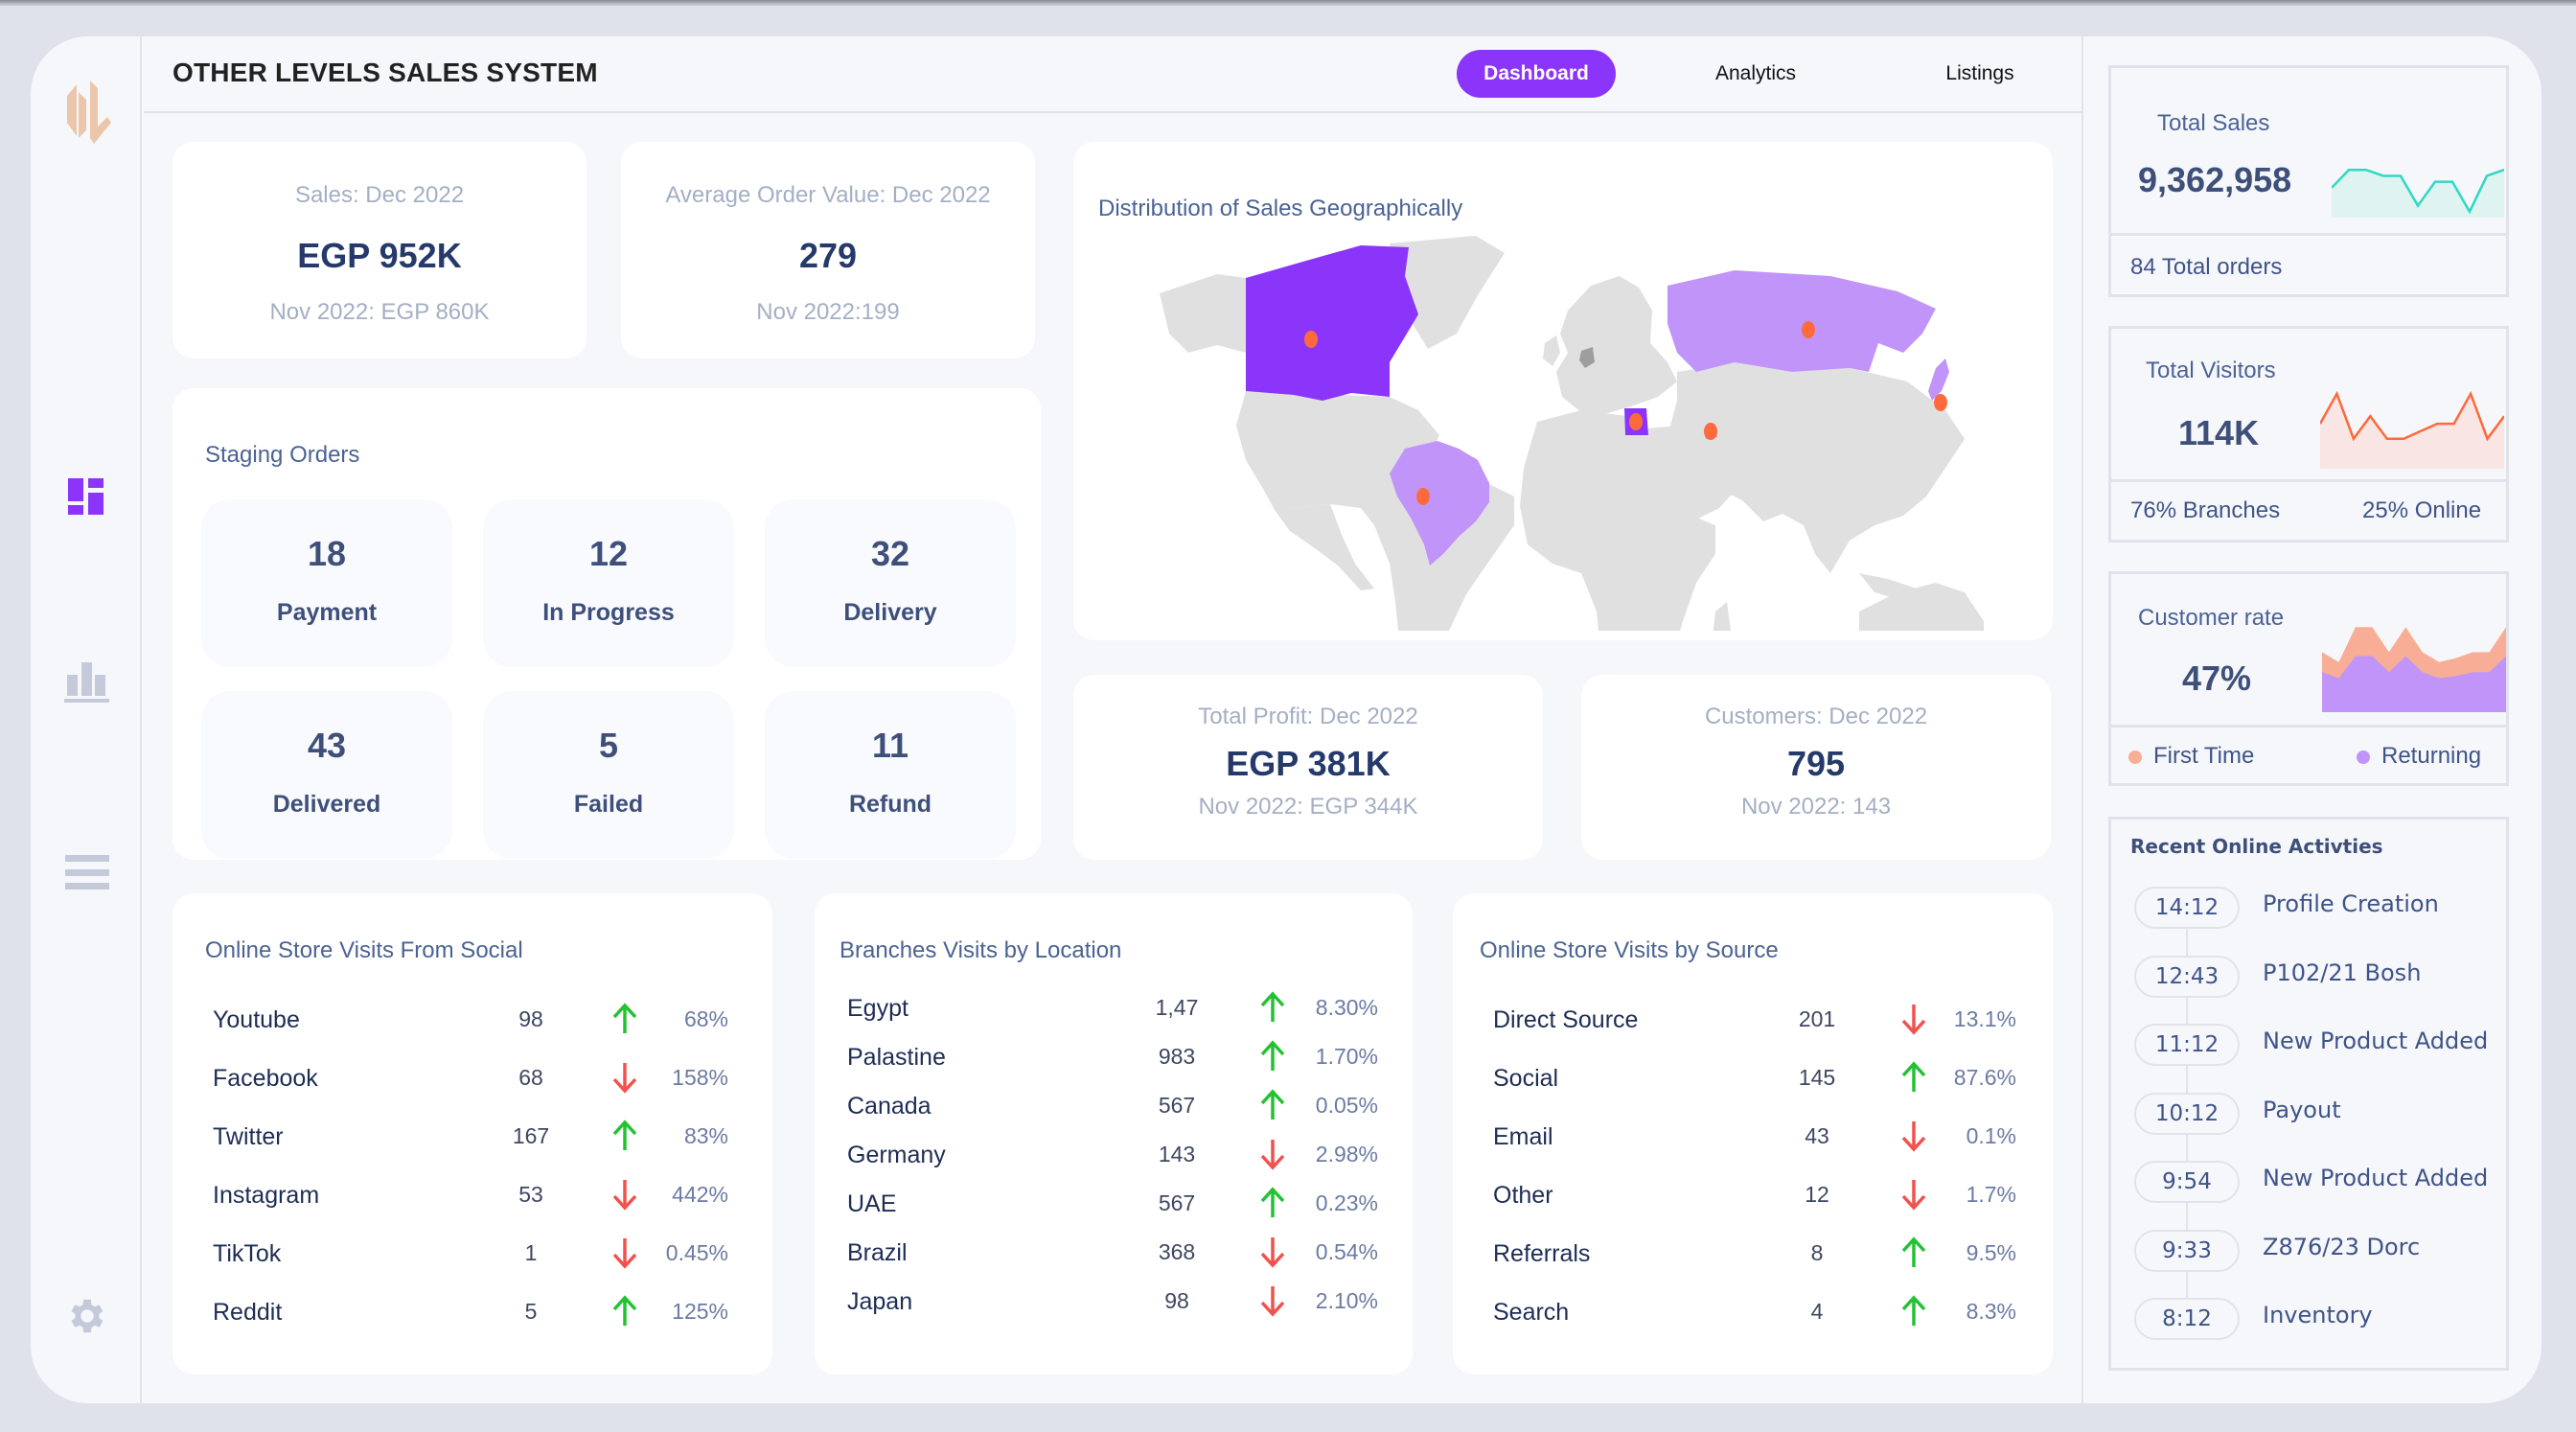 Image resolution: width=2576 pixels, height=1432 pixels. What do you see at coordinates (890, 804) in the screenshot?
I see `staging-label: Refund` at bounding box center [890, 804].